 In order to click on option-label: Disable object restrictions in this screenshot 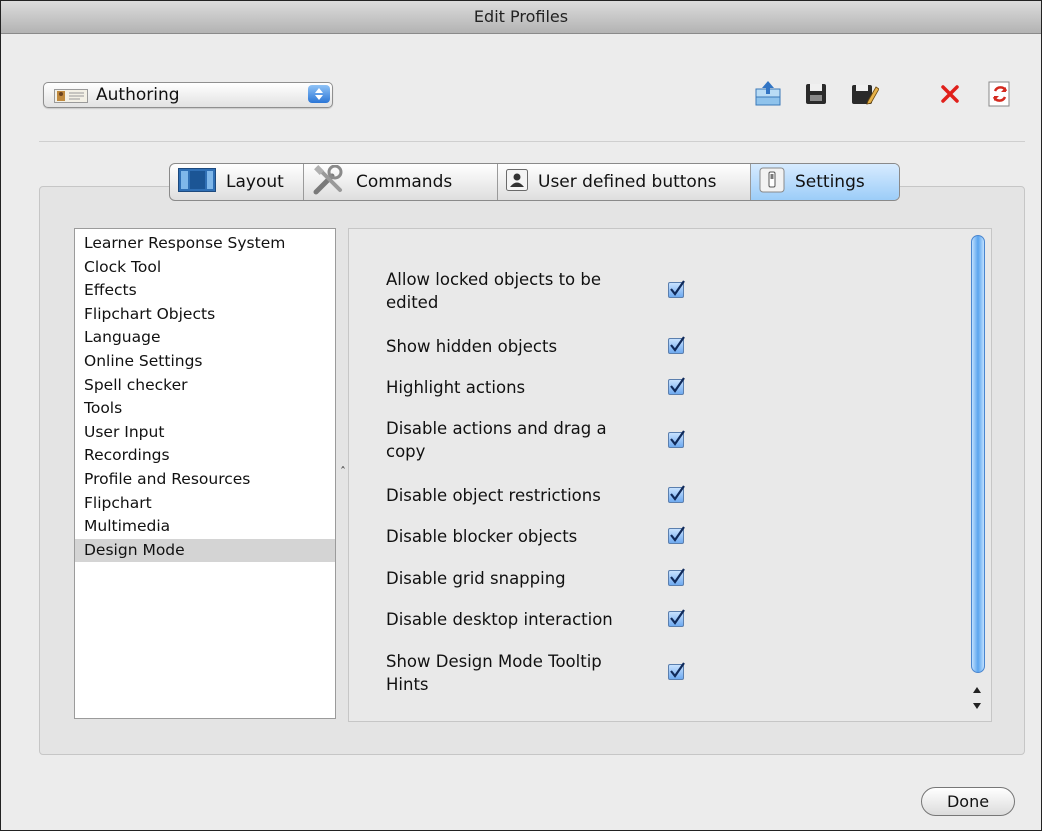, I will do `click(493, 495)`.